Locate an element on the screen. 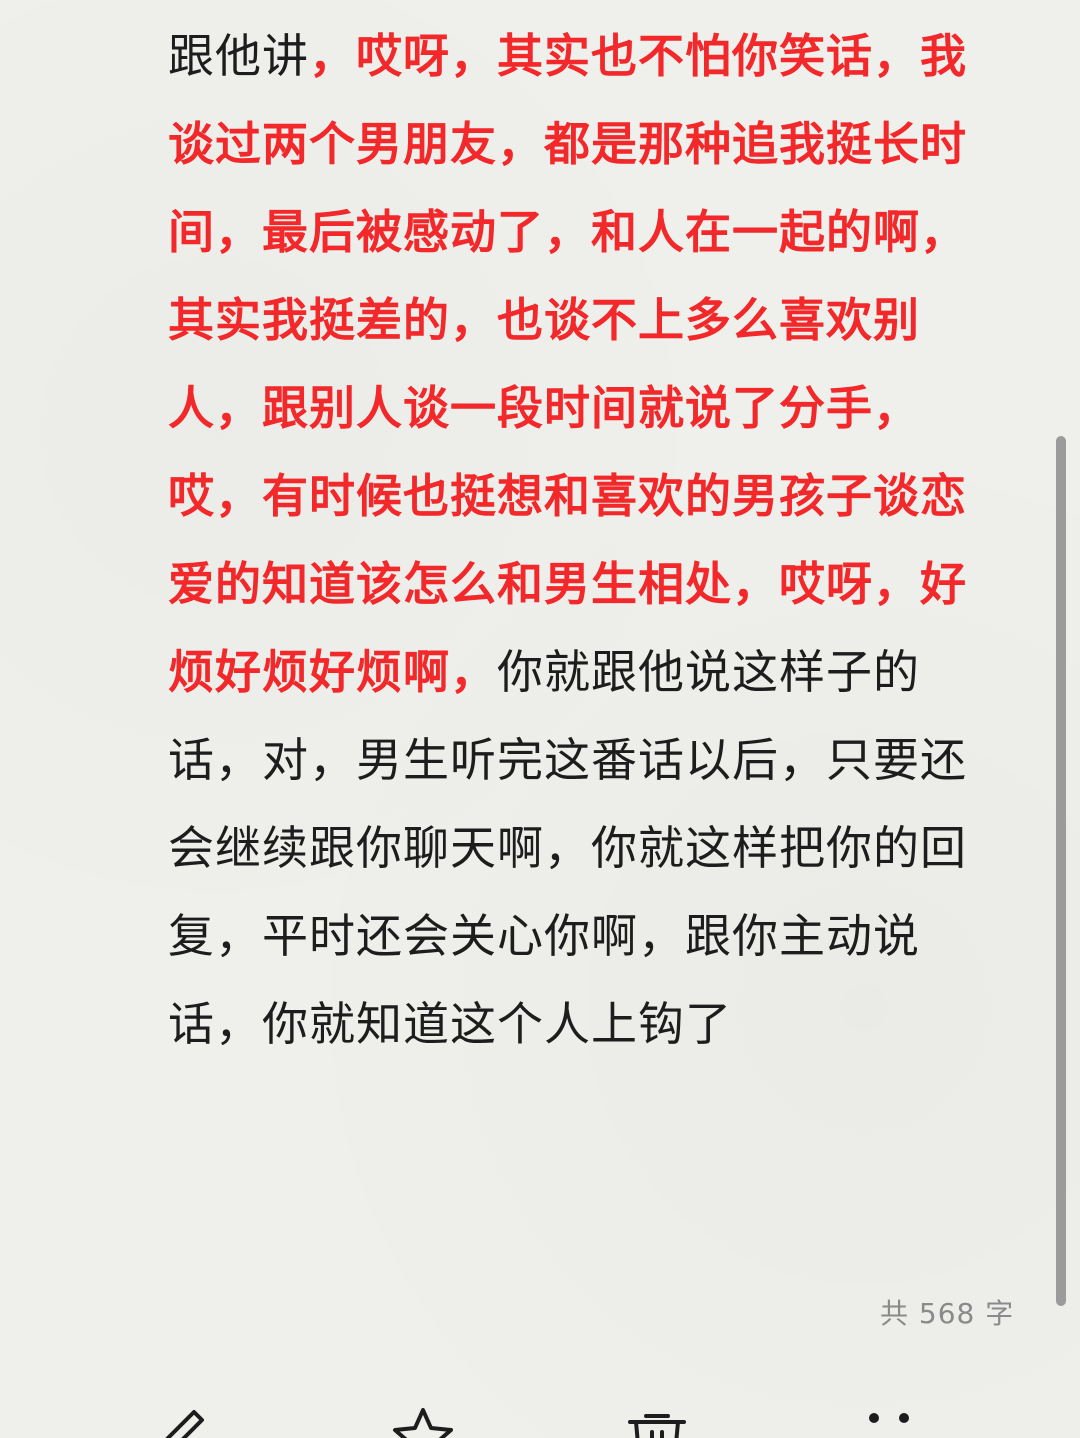  note-text-segment: 跟他讲 is located at coordinates (238, 56).